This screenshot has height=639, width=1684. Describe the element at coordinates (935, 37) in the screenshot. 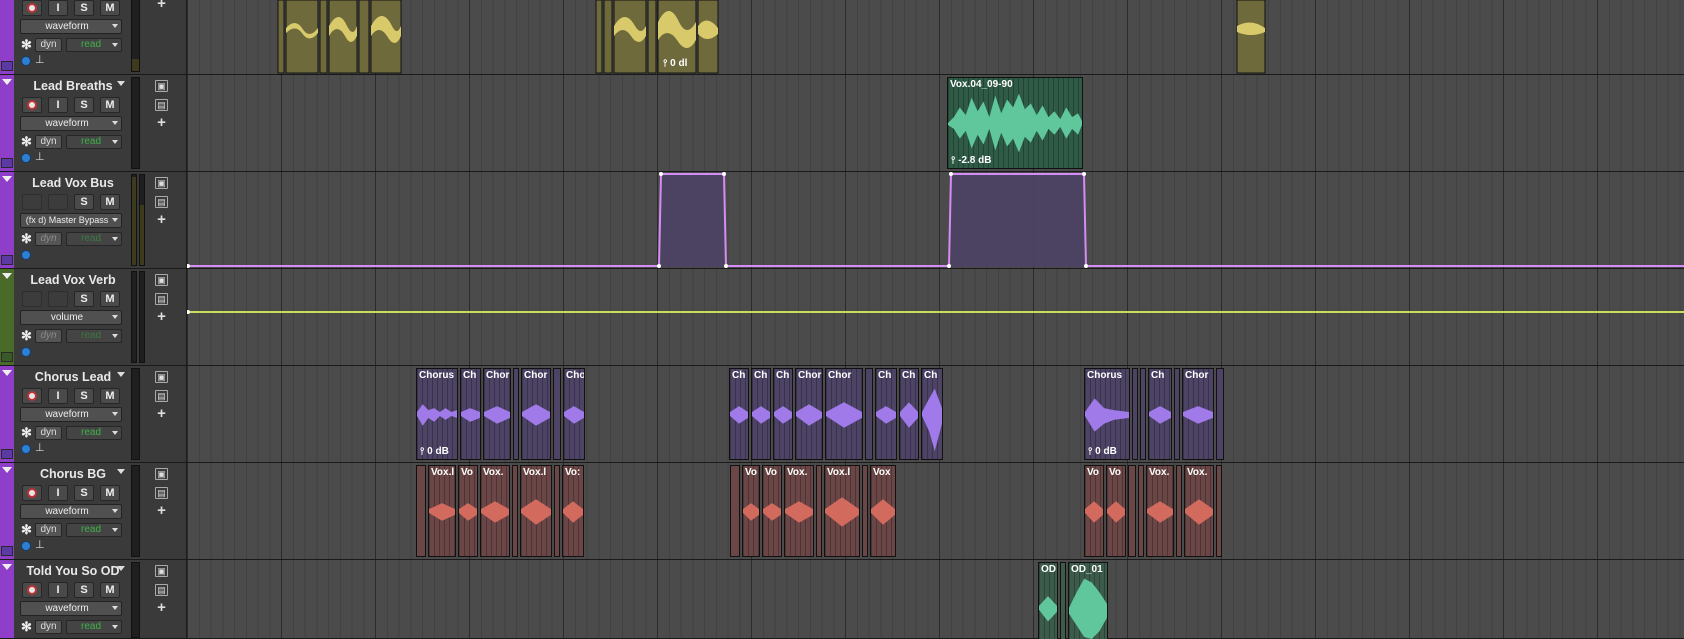

I see `track-lane: ⫯ 0 dl` at that location.